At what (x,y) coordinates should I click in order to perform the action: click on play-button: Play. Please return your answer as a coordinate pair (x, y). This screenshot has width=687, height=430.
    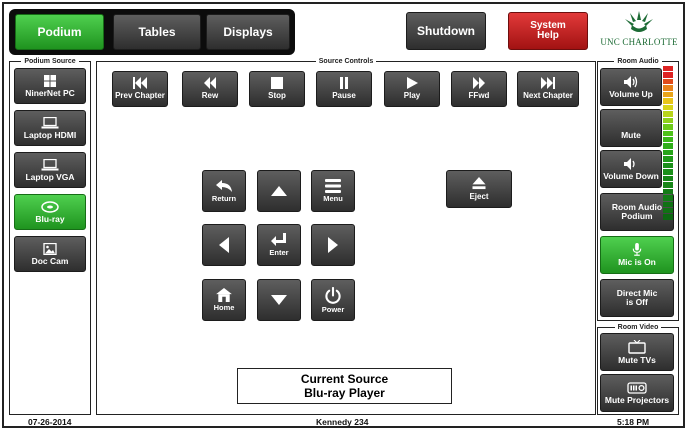
    Looking at the image, I should click on (412, 89).